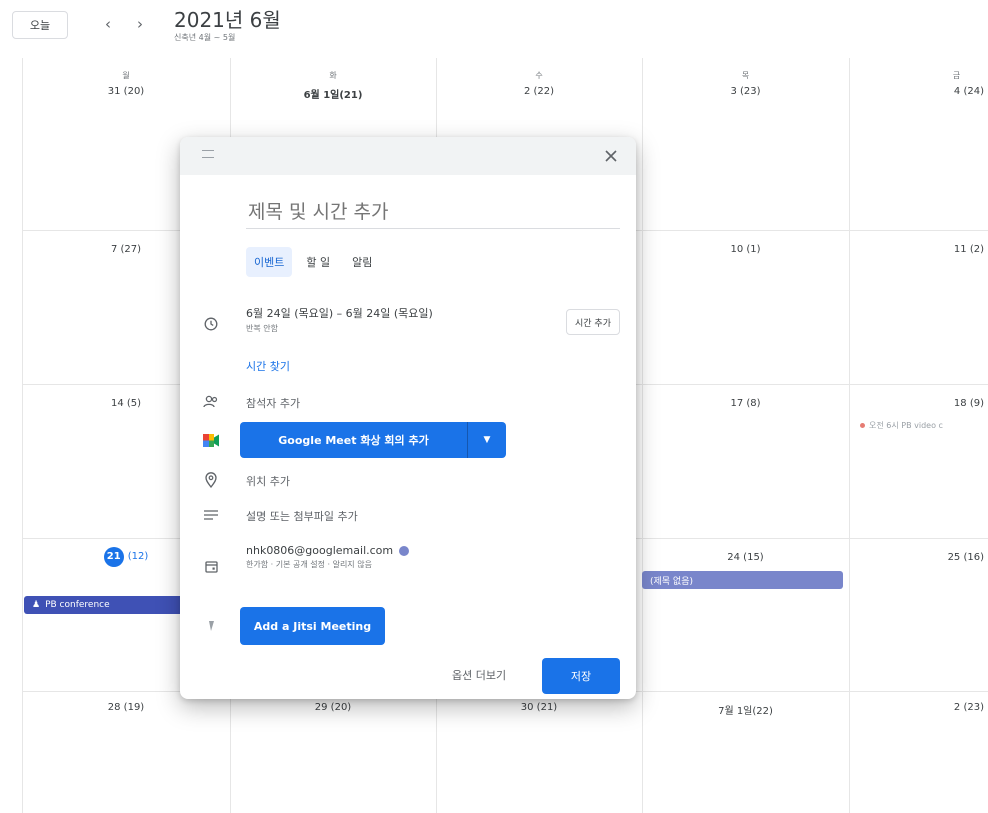 The image size is (988, 813). I want to click on date-label: 2 (22), so click(539, 91).